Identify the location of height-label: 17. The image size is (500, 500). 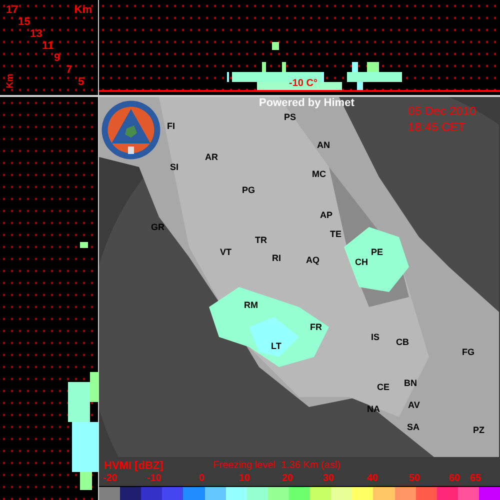
(12, 10).